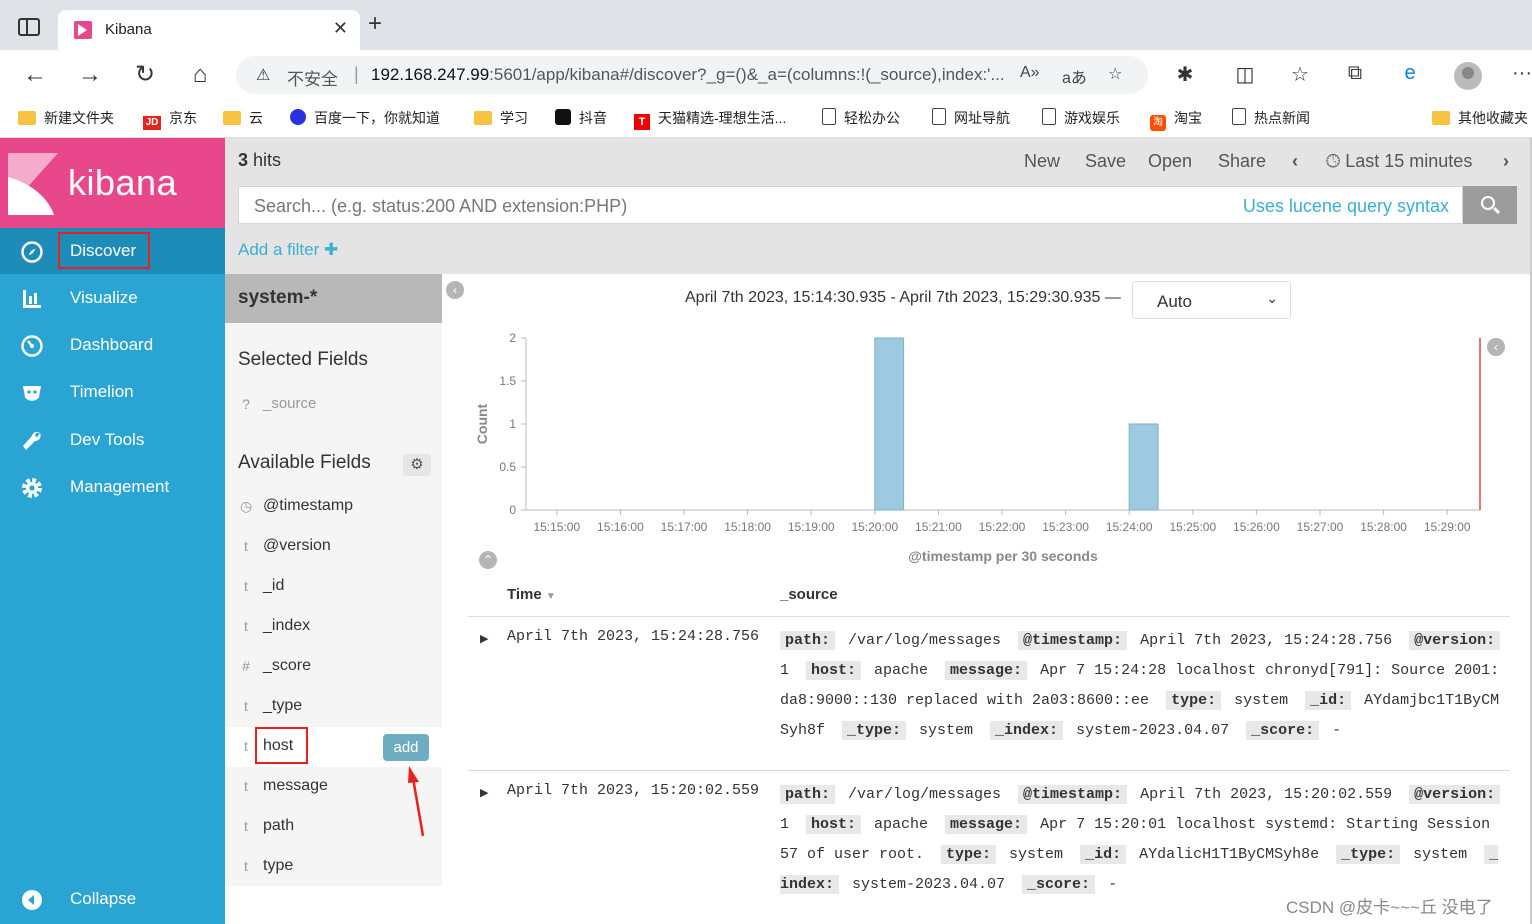 The width and height of the screenshot is (1532, 924). Describe the element at coordinates (123, 182) in the screenshot. I see `brand-name: kibana` at that location.